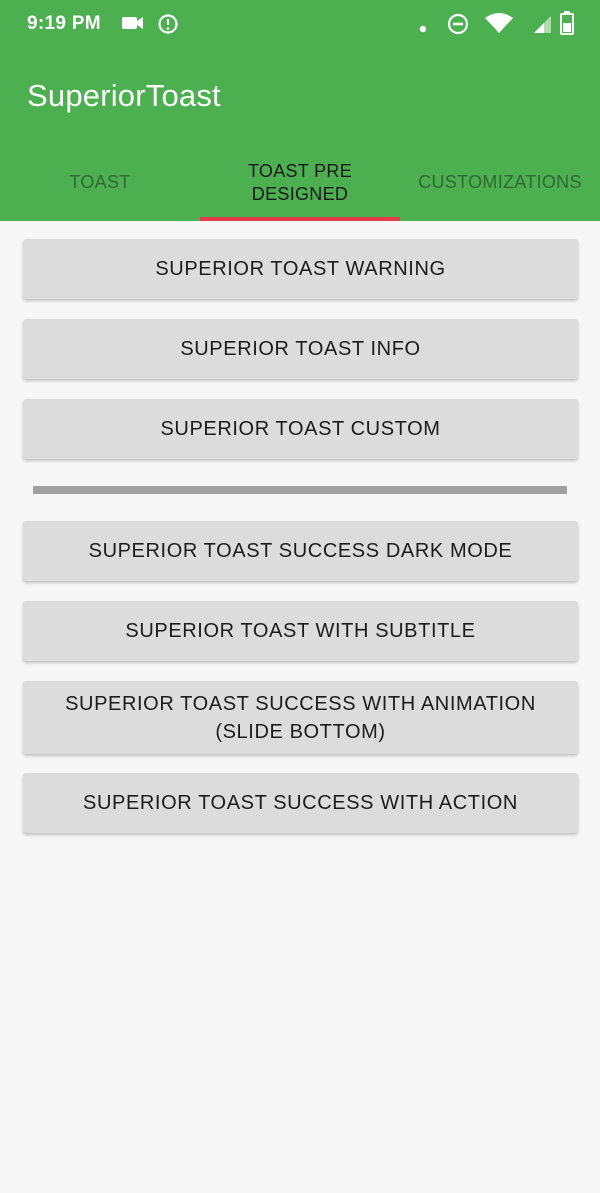 The image size is (600, 1193). I want to click on superior-toast-custom-button: SUPERIOR TOAST CUSTOM, so click(300, 429).